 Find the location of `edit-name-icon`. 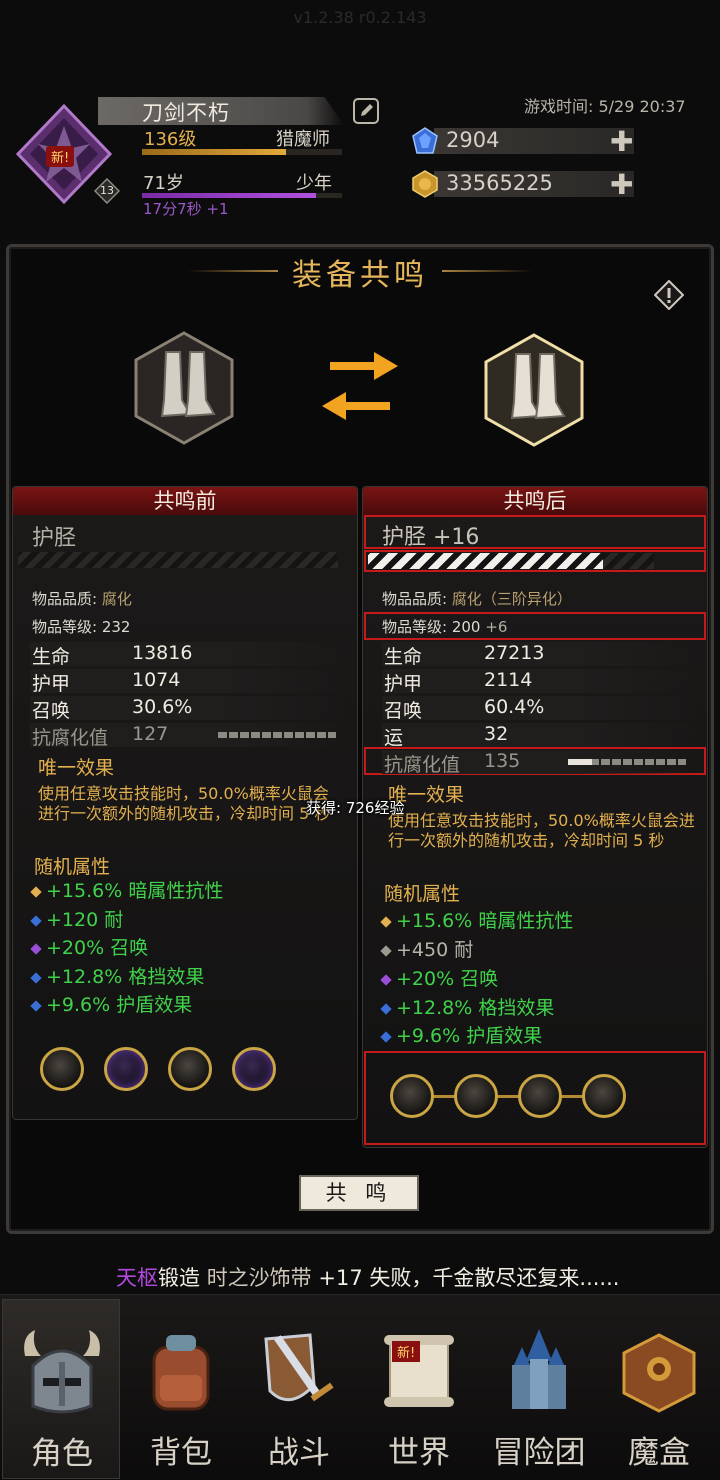

edit-name-icon is located at coordinates (366, 111).